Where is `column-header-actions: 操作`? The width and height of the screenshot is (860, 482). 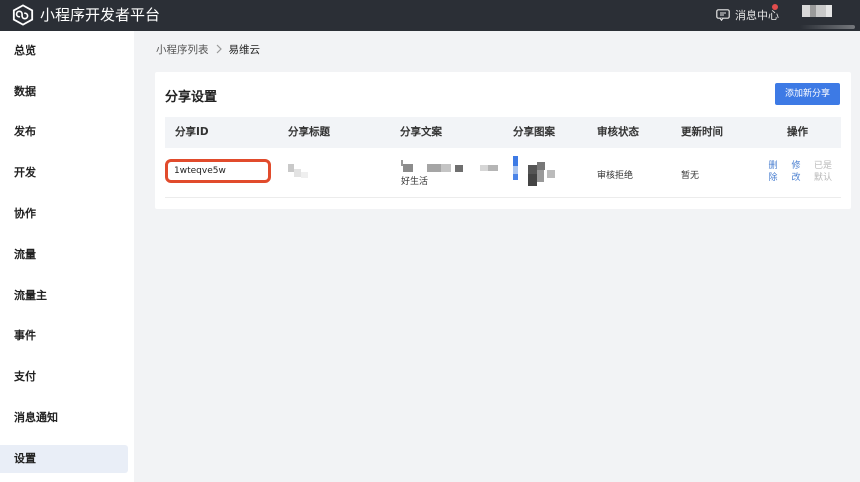
column-header-actions: 操作 is located at coordinates (797, 132).